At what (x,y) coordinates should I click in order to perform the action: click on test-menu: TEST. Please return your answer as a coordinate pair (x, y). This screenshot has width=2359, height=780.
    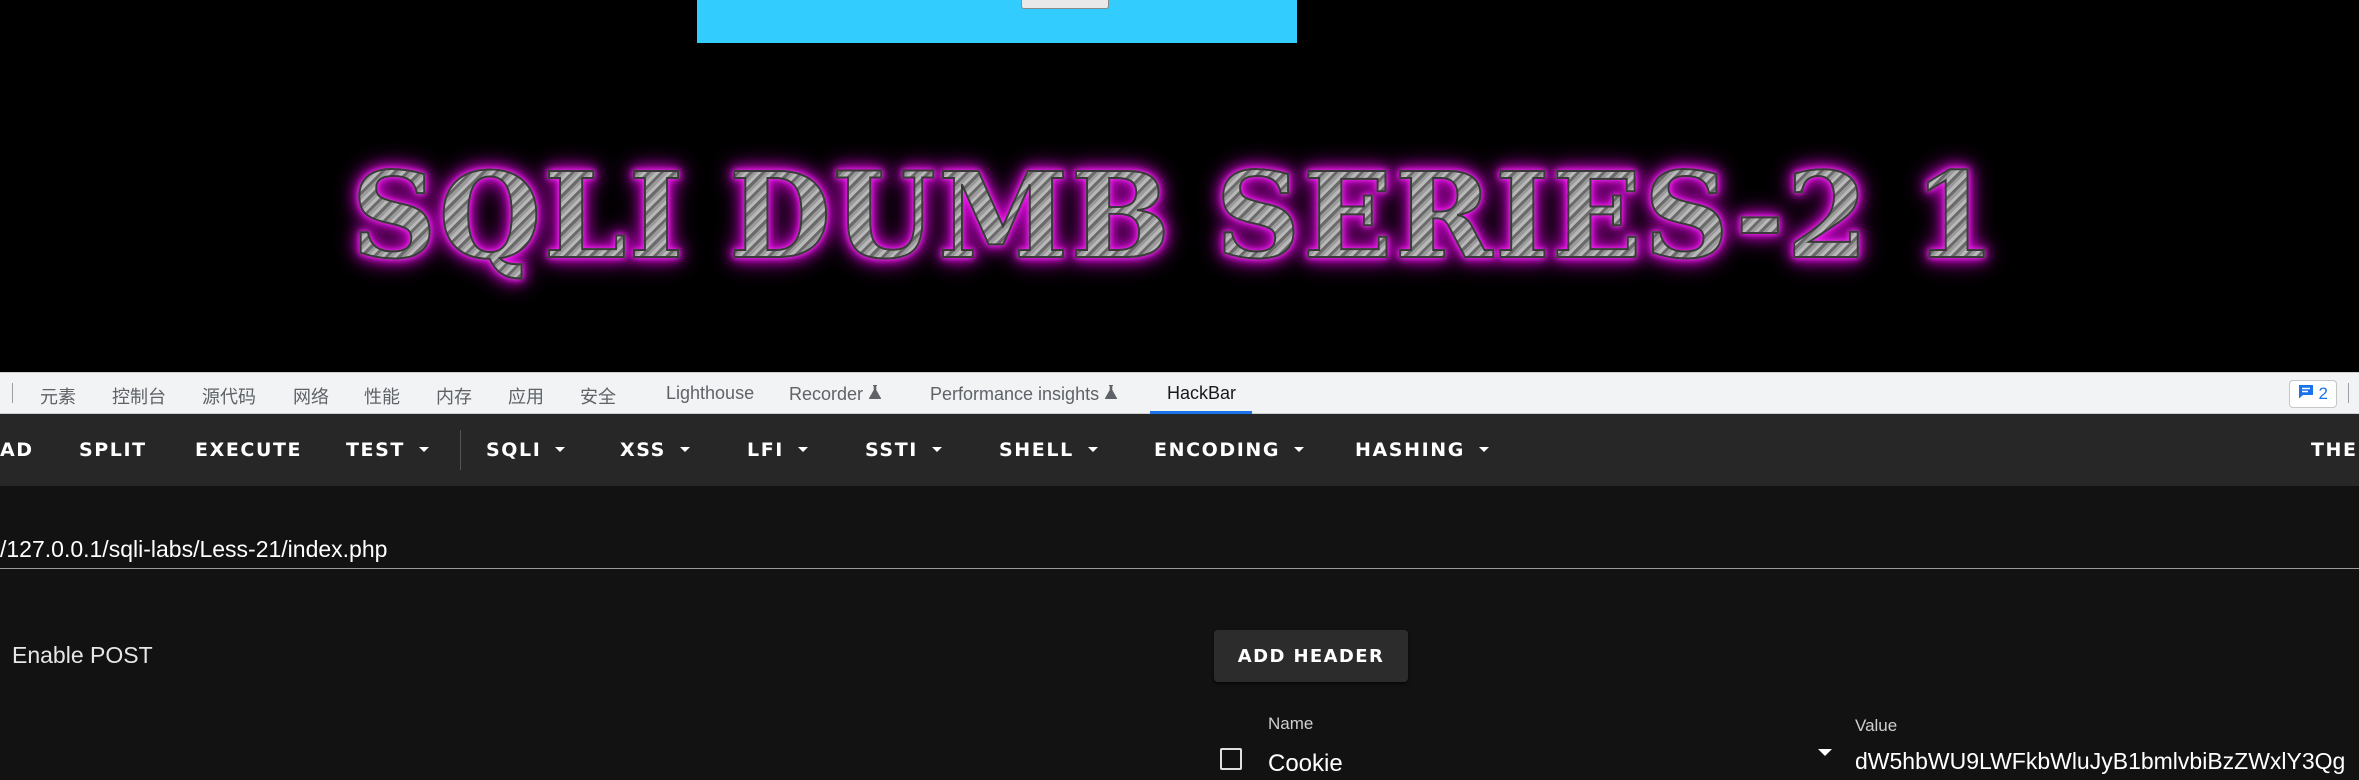
    Looking at the image, I should click on (387, 450).